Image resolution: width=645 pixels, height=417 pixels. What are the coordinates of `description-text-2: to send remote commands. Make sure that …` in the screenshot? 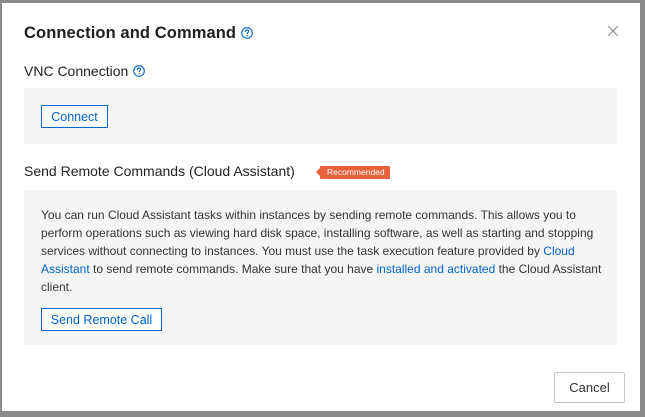 It's located at (233, 269).